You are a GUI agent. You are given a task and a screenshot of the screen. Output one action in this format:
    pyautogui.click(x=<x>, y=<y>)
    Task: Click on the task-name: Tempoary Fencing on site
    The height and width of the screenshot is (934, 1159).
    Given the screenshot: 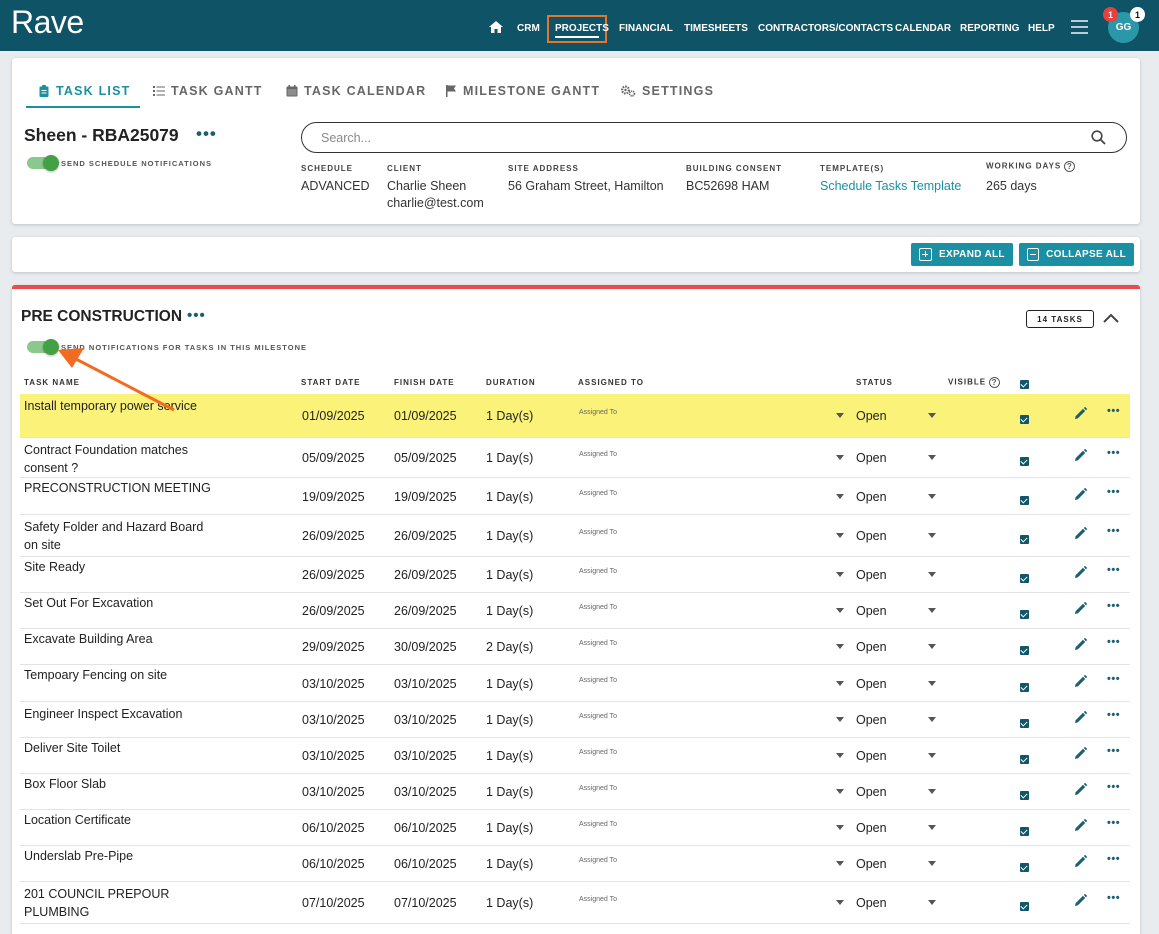 What is the action you would take?
    pyautogui.click(x=119, y=676)
    